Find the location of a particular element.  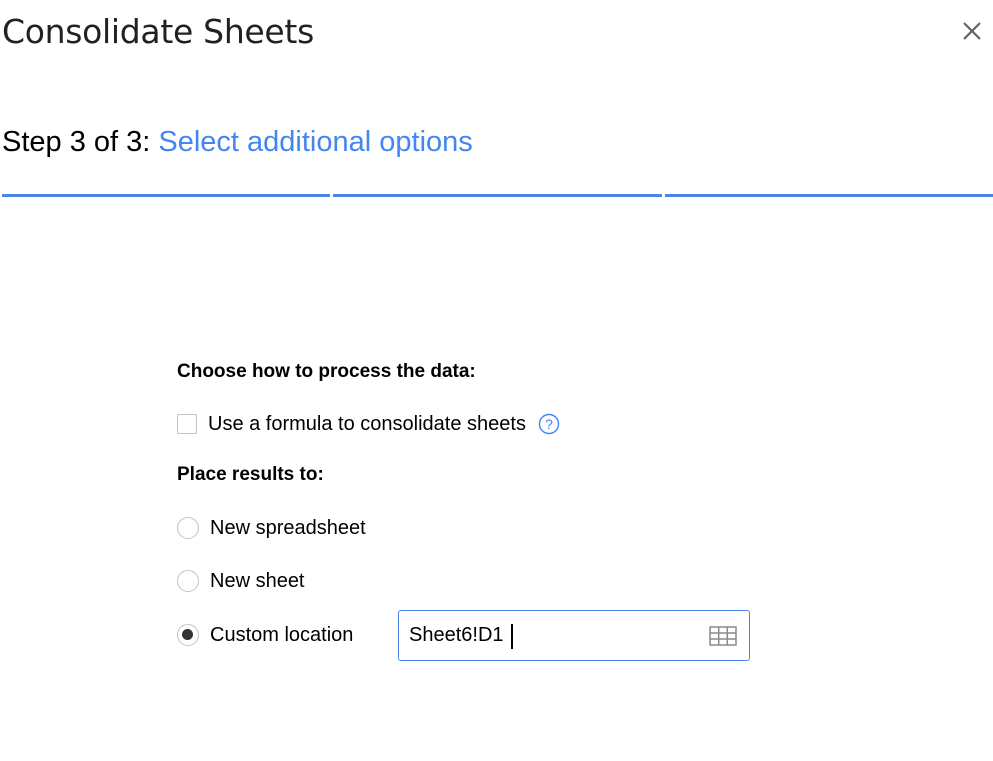

custom-location-field is located at coordinates (574, 635).